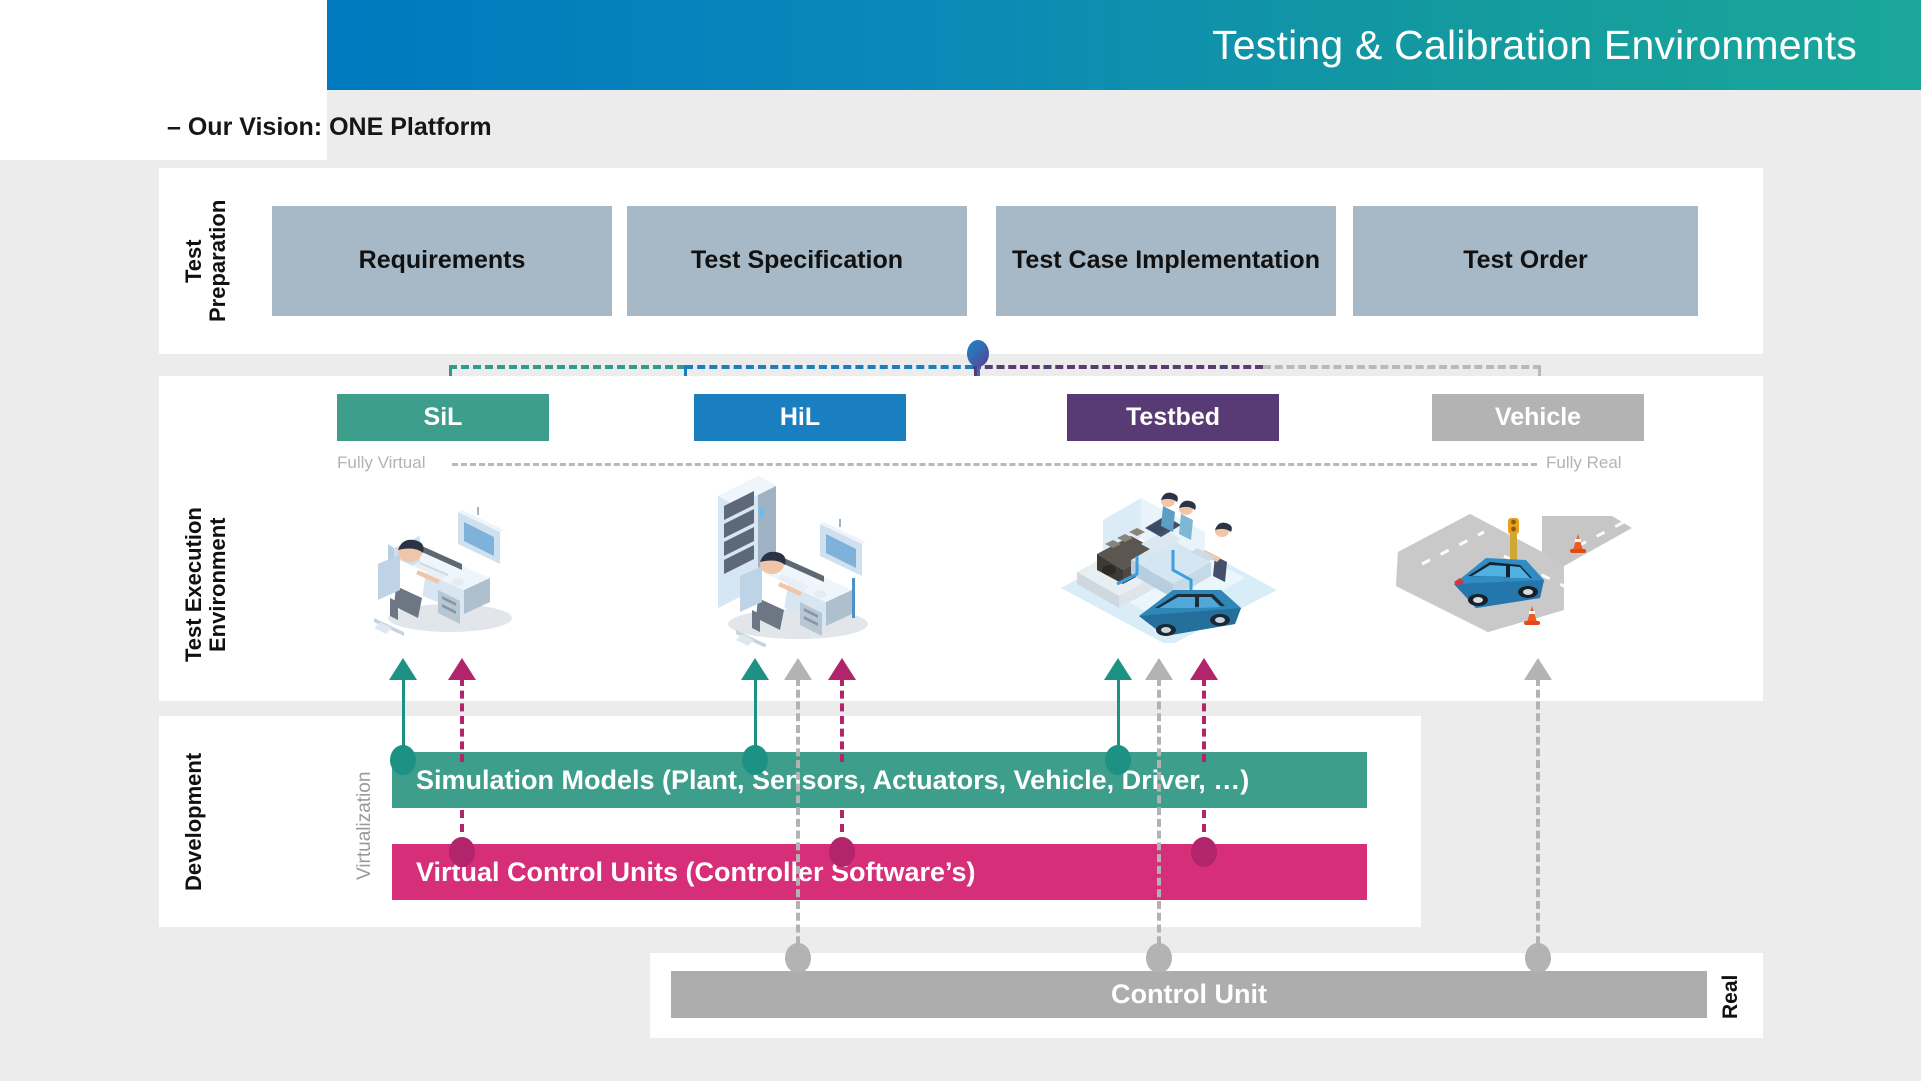 The image size is (1921, 1081). I want to click on tab-testbed: Testbed, so click(1173, 417).